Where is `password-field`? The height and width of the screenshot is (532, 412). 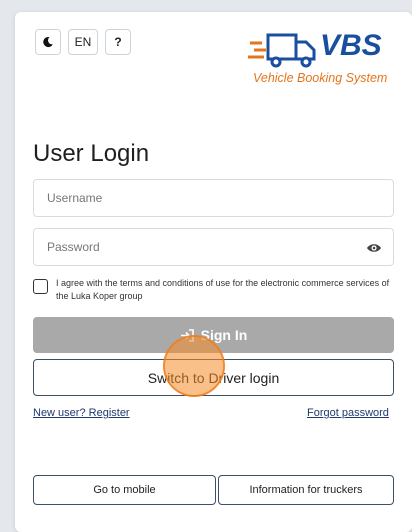
password-field is located at coordinates (213, 247).